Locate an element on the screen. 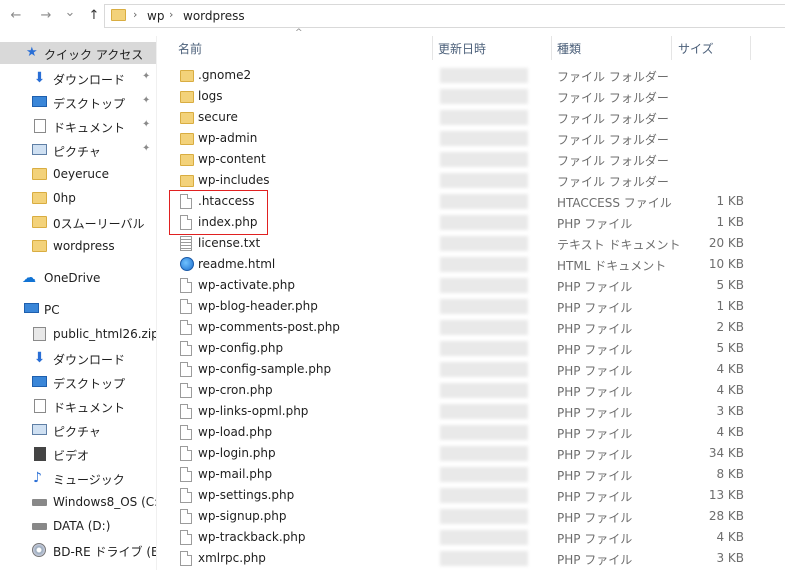  file-row: xmlrpc.php PHP ファイル 3 KB is located at coordinates (460, 558).